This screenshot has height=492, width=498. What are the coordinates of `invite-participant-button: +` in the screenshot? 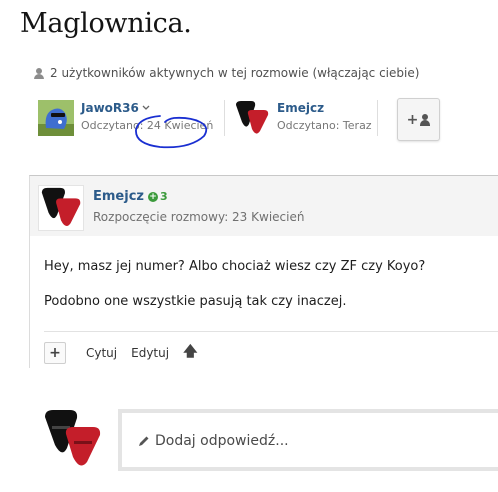 It's located at (418, 119).